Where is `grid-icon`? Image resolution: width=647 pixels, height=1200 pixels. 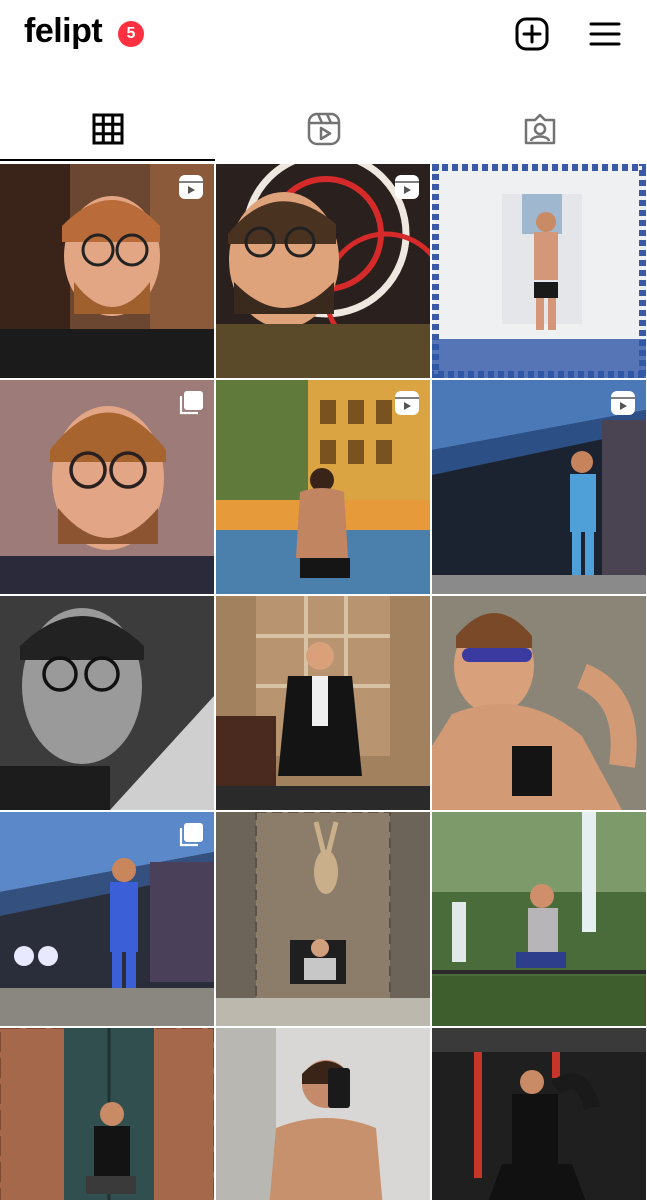
grid-icon is located at coordinates (108, 131).